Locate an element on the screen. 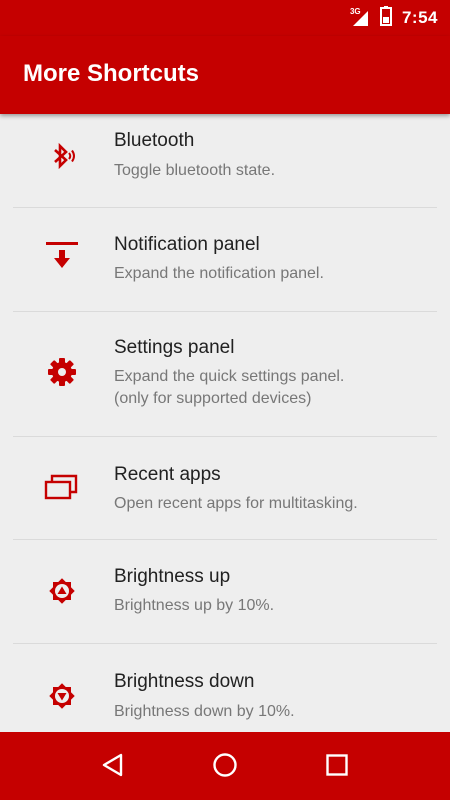  bluetooth-icon is located at coordinates (62, 156).